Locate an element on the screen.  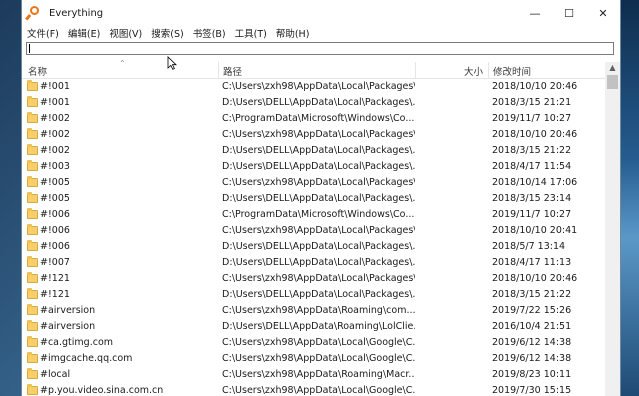
menu-search: 搜索(S) is located at coordinates (167, 33).